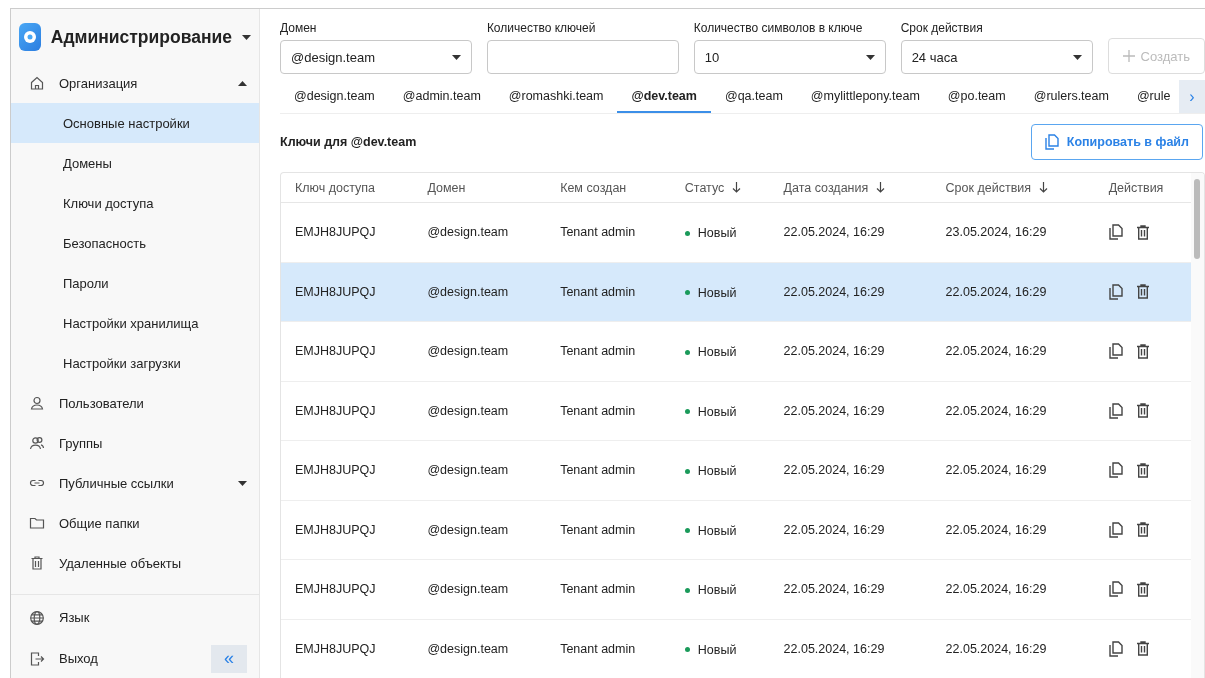 Image resolution: width=1205 pixels, height=678 pixels. What do you see at coordinates (1197, 219) in the screenshot?
I see `scrollbar-thumb` at bounding box center [1197, 219].